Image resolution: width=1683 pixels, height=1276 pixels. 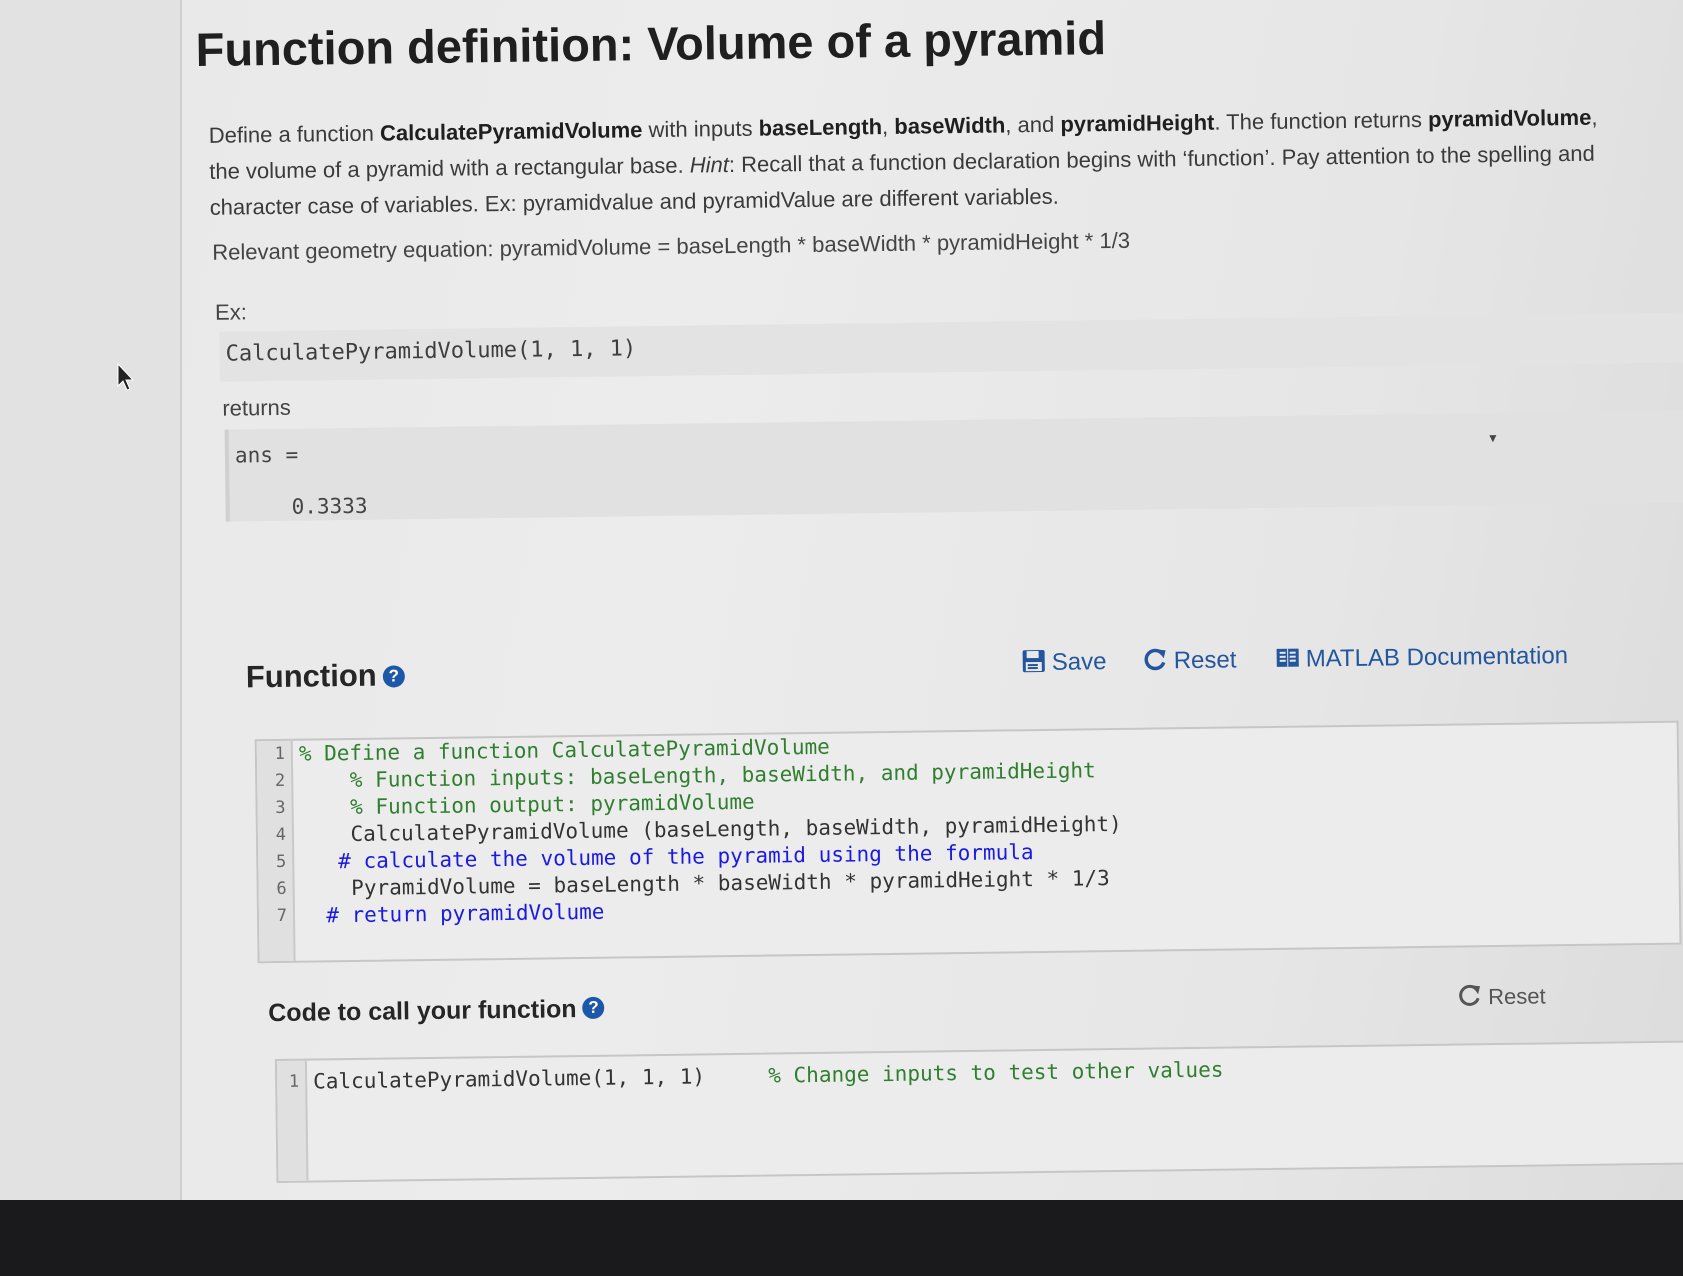 I want to click on function-heading-label: Function, so click(x=311, y=676).